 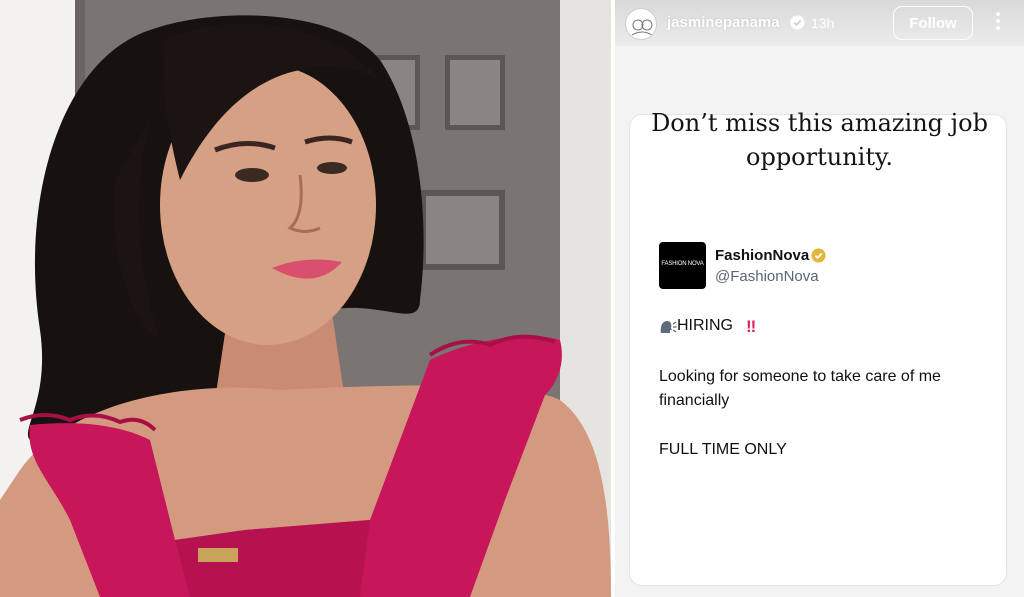 I want to click on story-timestamp: 13h, so click(x=823, y=23).